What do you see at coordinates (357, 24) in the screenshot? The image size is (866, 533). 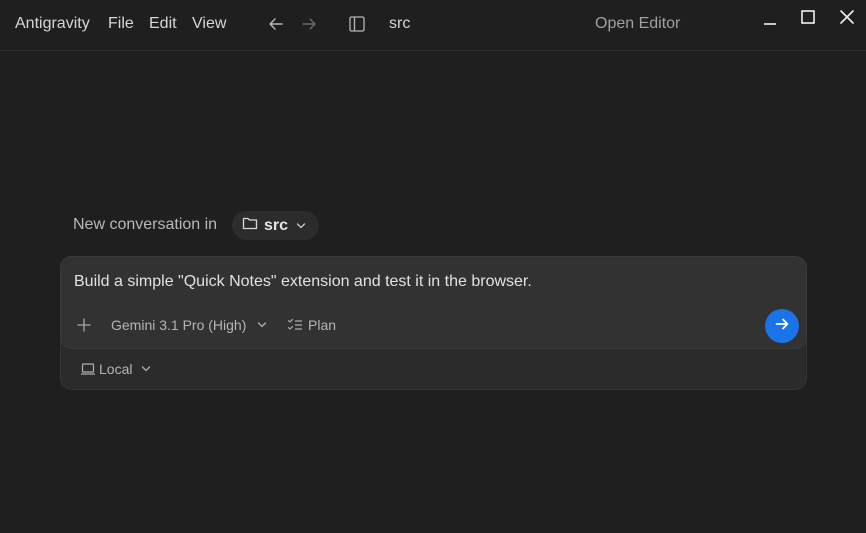 I see `sidebar-toggle-icon` at bounding box center [357, 24].